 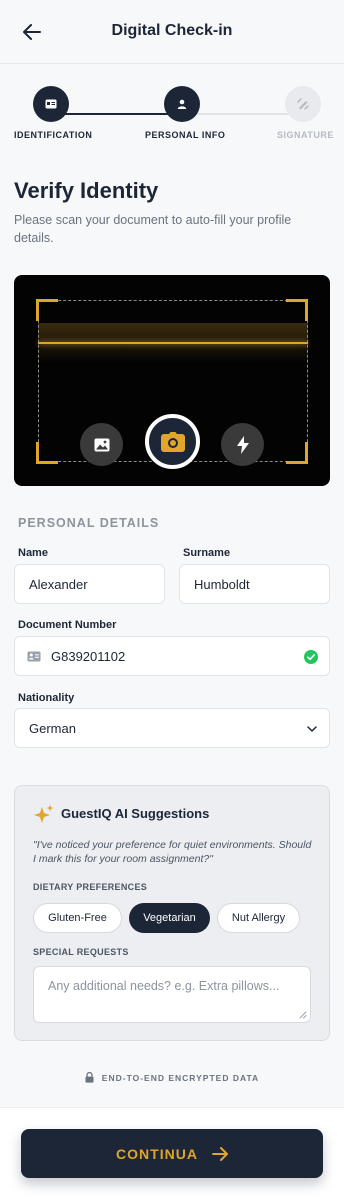 What do you see at coordinates (89, 584) in the screenshot?
I see `name-field: Alexander` at bounding box center [89, 584].